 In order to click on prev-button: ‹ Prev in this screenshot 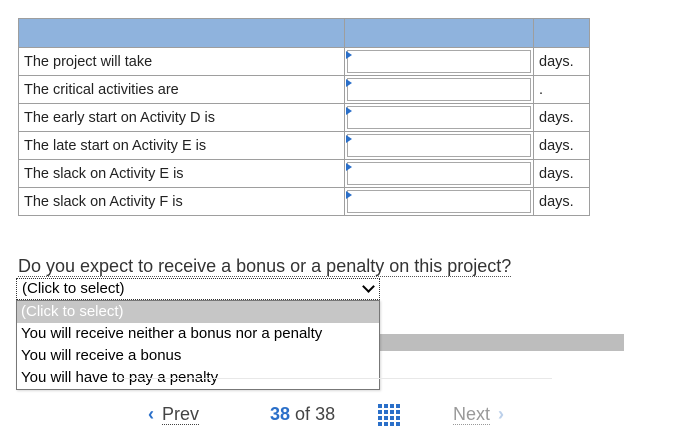, I will do `click(174, 414)`.